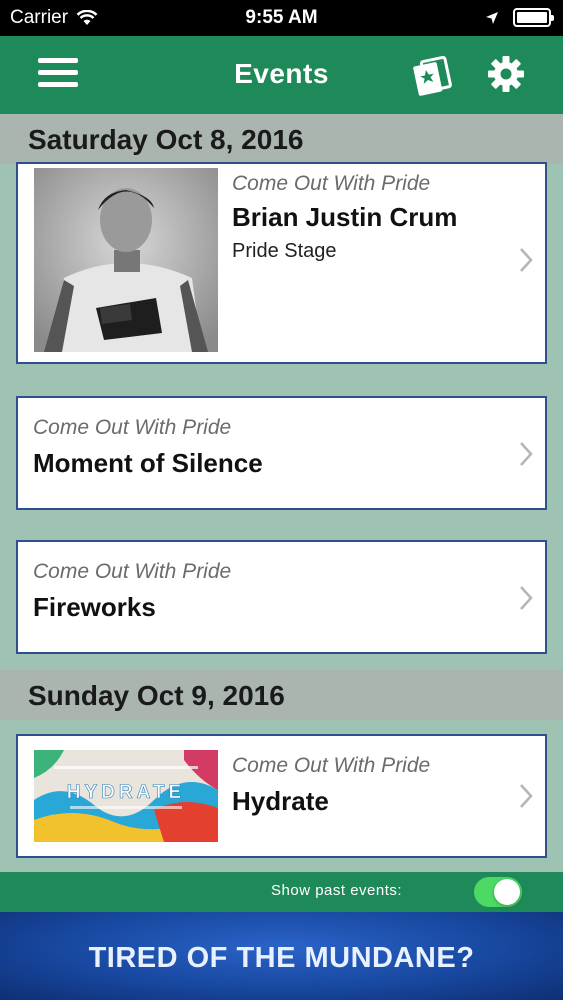  Describe the element at coordinates (281, 453) in the screenshot. I see `event-card-moment-of-silence: Come Out With Pride Moment of Silence` at that location.